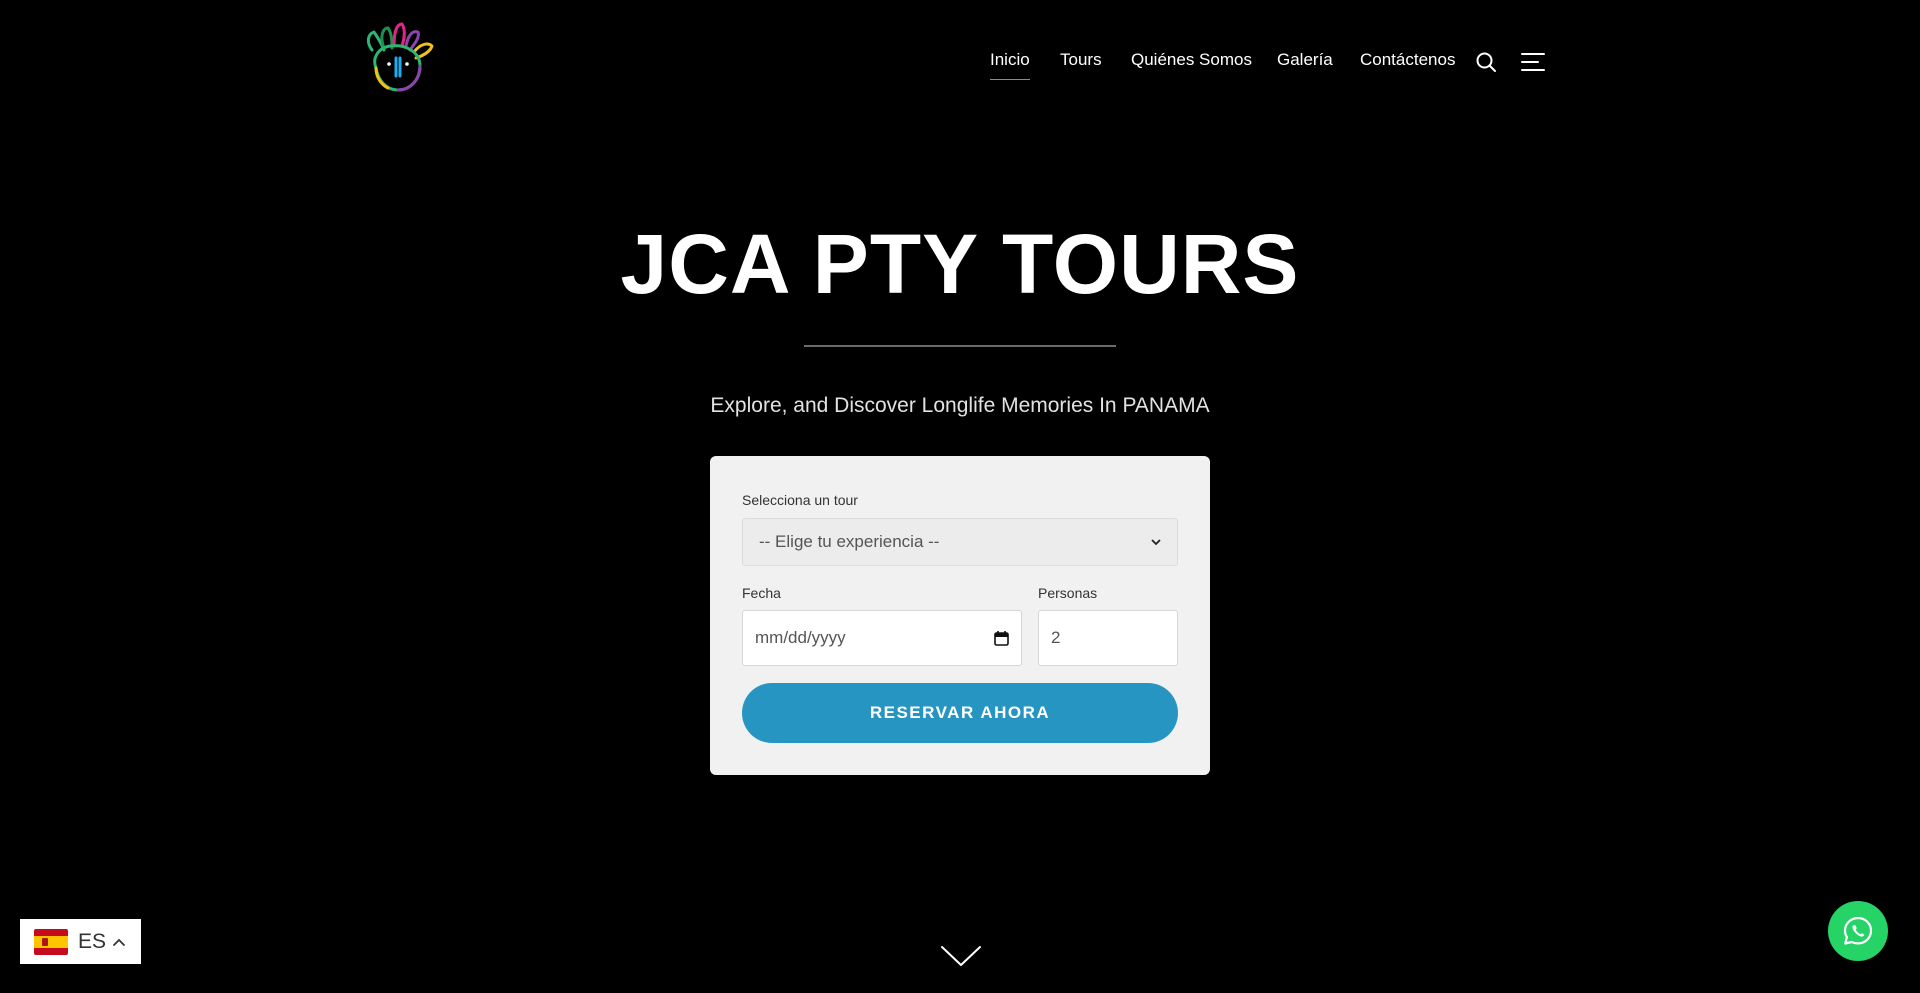 The height and width of the screenshot is (993, 1920). What do you see at coordinates (400, 58) in the screenshot?
I see `site-logo` at bounding box center [400, 58].